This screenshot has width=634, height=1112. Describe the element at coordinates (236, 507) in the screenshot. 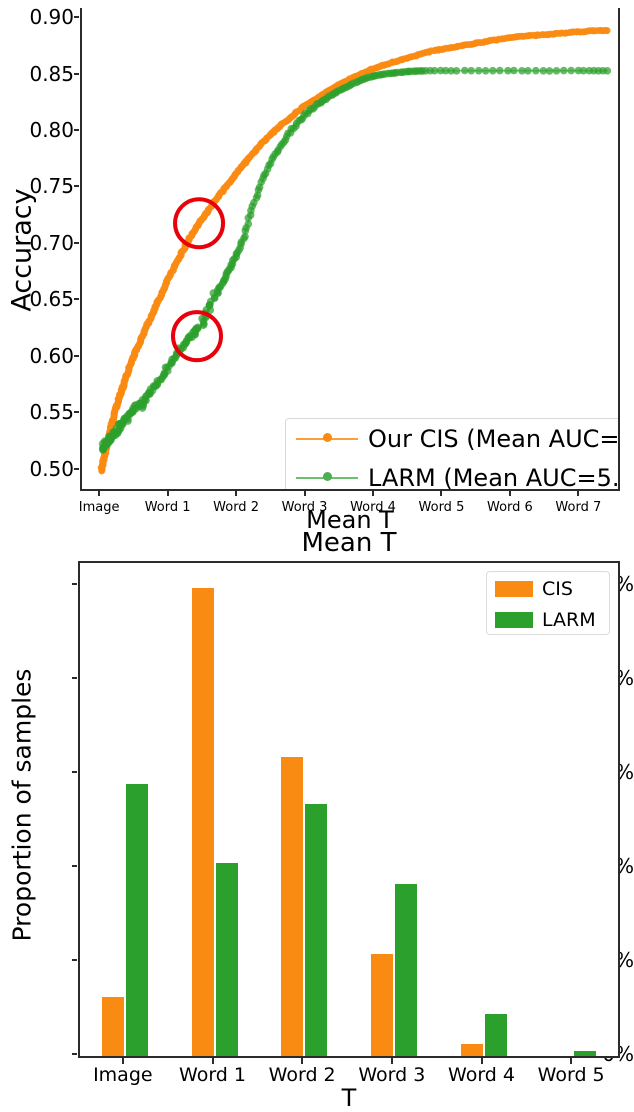

I see `top-x-tick: Word 2` at that location.